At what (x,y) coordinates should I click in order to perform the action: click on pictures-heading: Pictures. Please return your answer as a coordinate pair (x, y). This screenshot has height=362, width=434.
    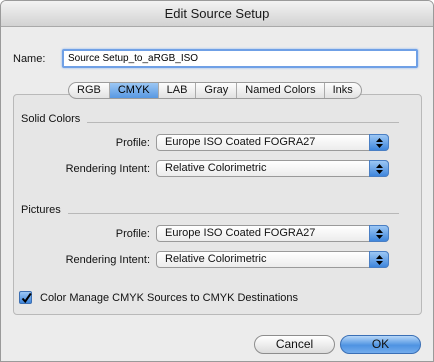
    Looking at the image, I should click on (41, 210).